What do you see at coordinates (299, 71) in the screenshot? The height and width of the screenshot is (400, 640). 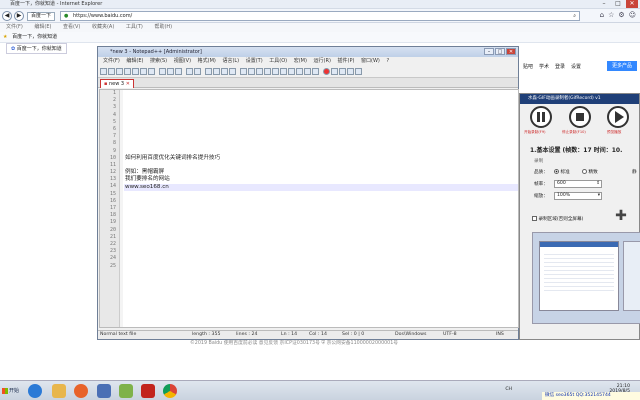 I see `function-list-icon` at bounding box center [299, 71].